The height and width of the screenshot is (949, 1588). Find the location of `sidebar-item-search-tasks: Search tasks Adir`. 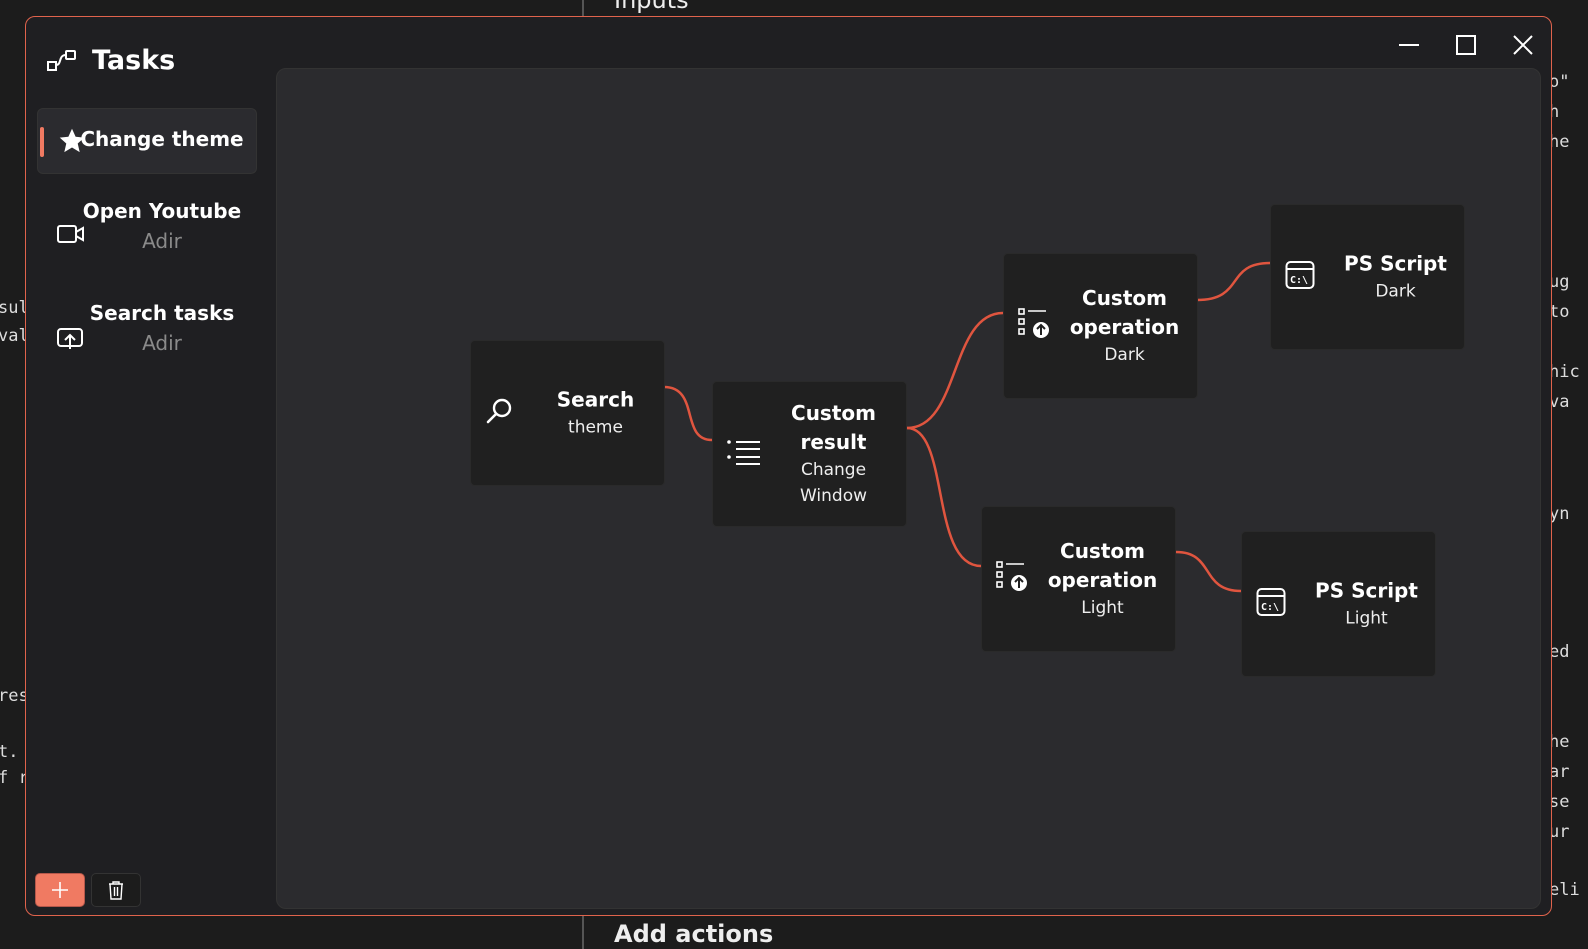

sidebar-item-search-tasks: Search tasks Adir is located at coordinates (147, 341).